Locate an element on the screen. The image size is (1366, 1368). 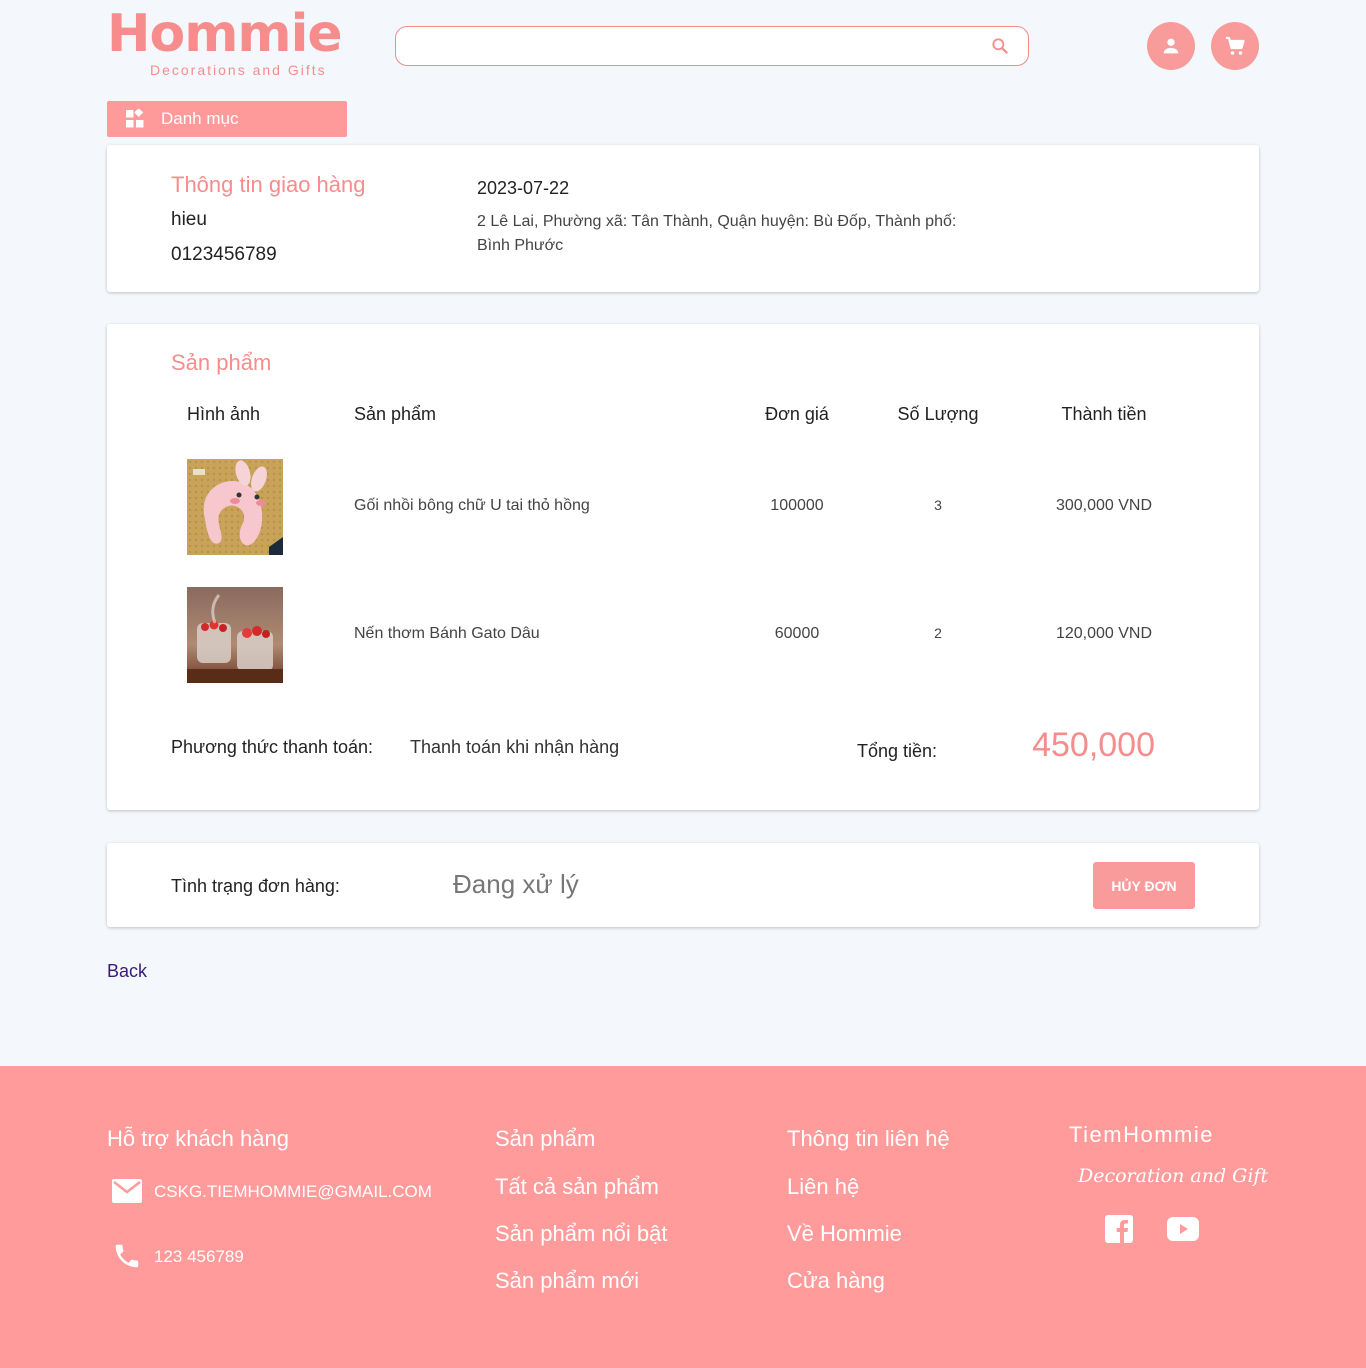
footer-support-title: Hỗ trợ khách hàng is located at coordinates (198, 1138).